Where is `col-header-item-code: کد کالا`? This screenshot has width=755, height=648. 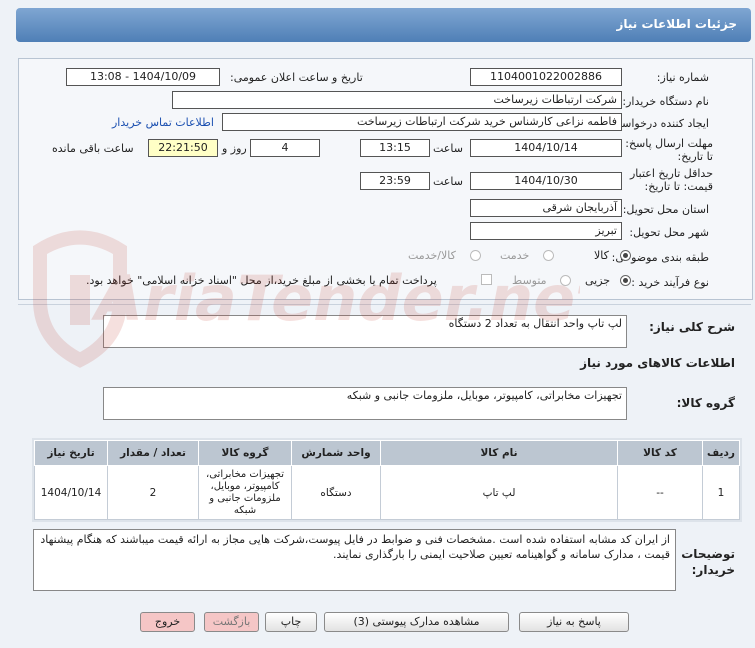
col-header-item-code: کد کالا is located at coordinates (660, 453).